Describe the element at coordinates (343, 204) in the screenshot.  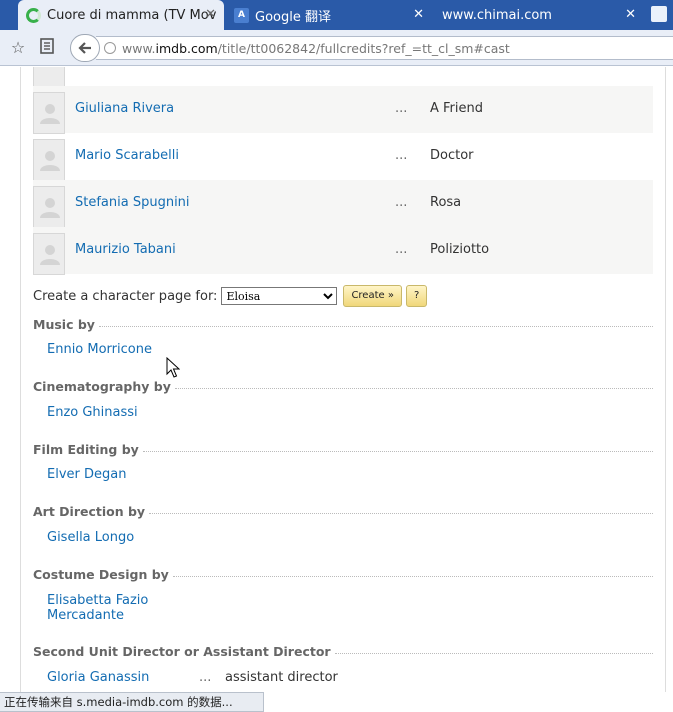
I see `table-row: Stefania Spugnini ... Rosa` at that location.